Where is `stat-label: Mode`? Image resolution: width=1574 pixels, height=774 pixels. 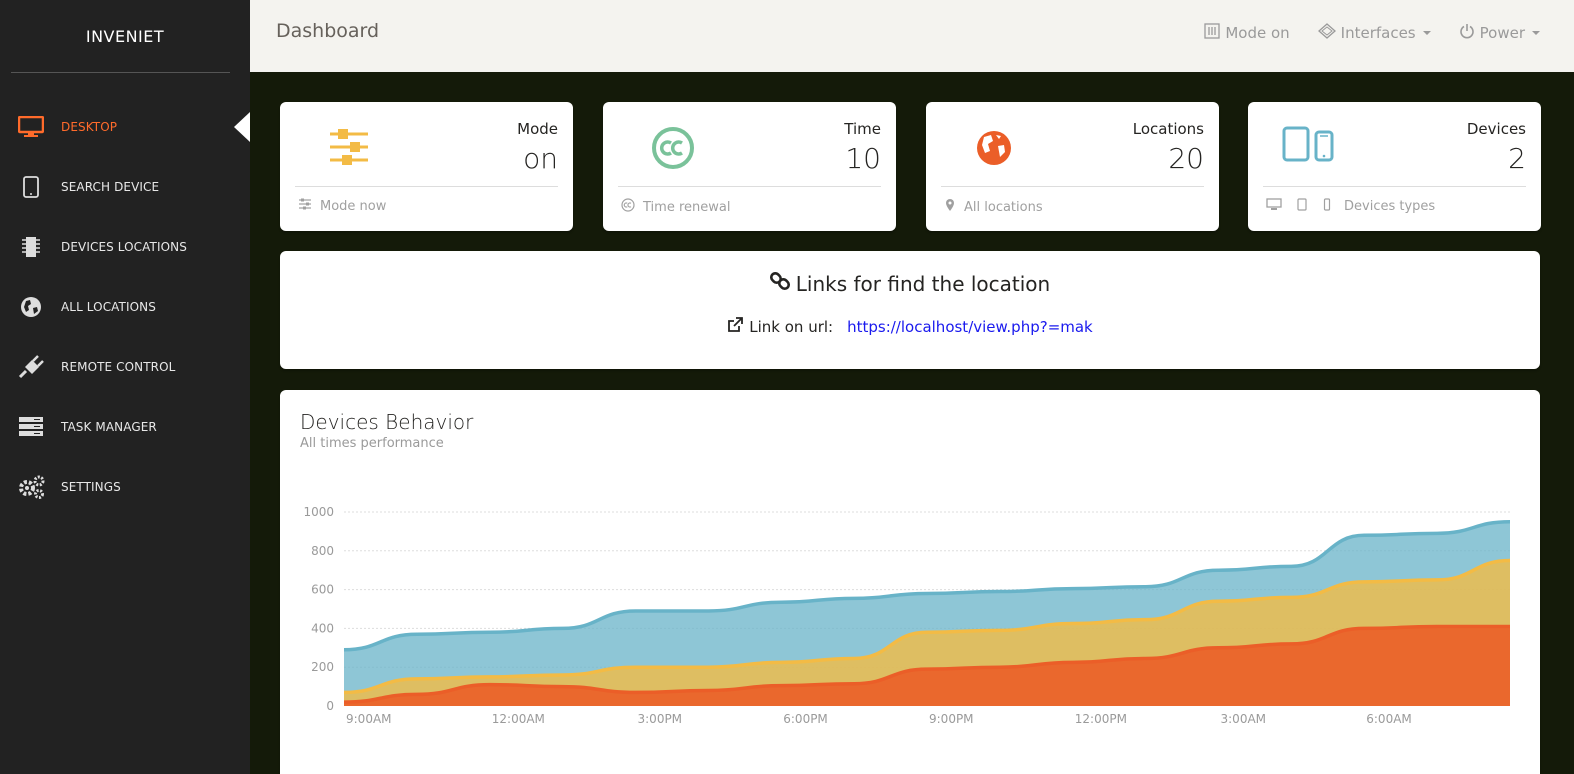 stat-label: Mode is located at coordinates (537, 129).